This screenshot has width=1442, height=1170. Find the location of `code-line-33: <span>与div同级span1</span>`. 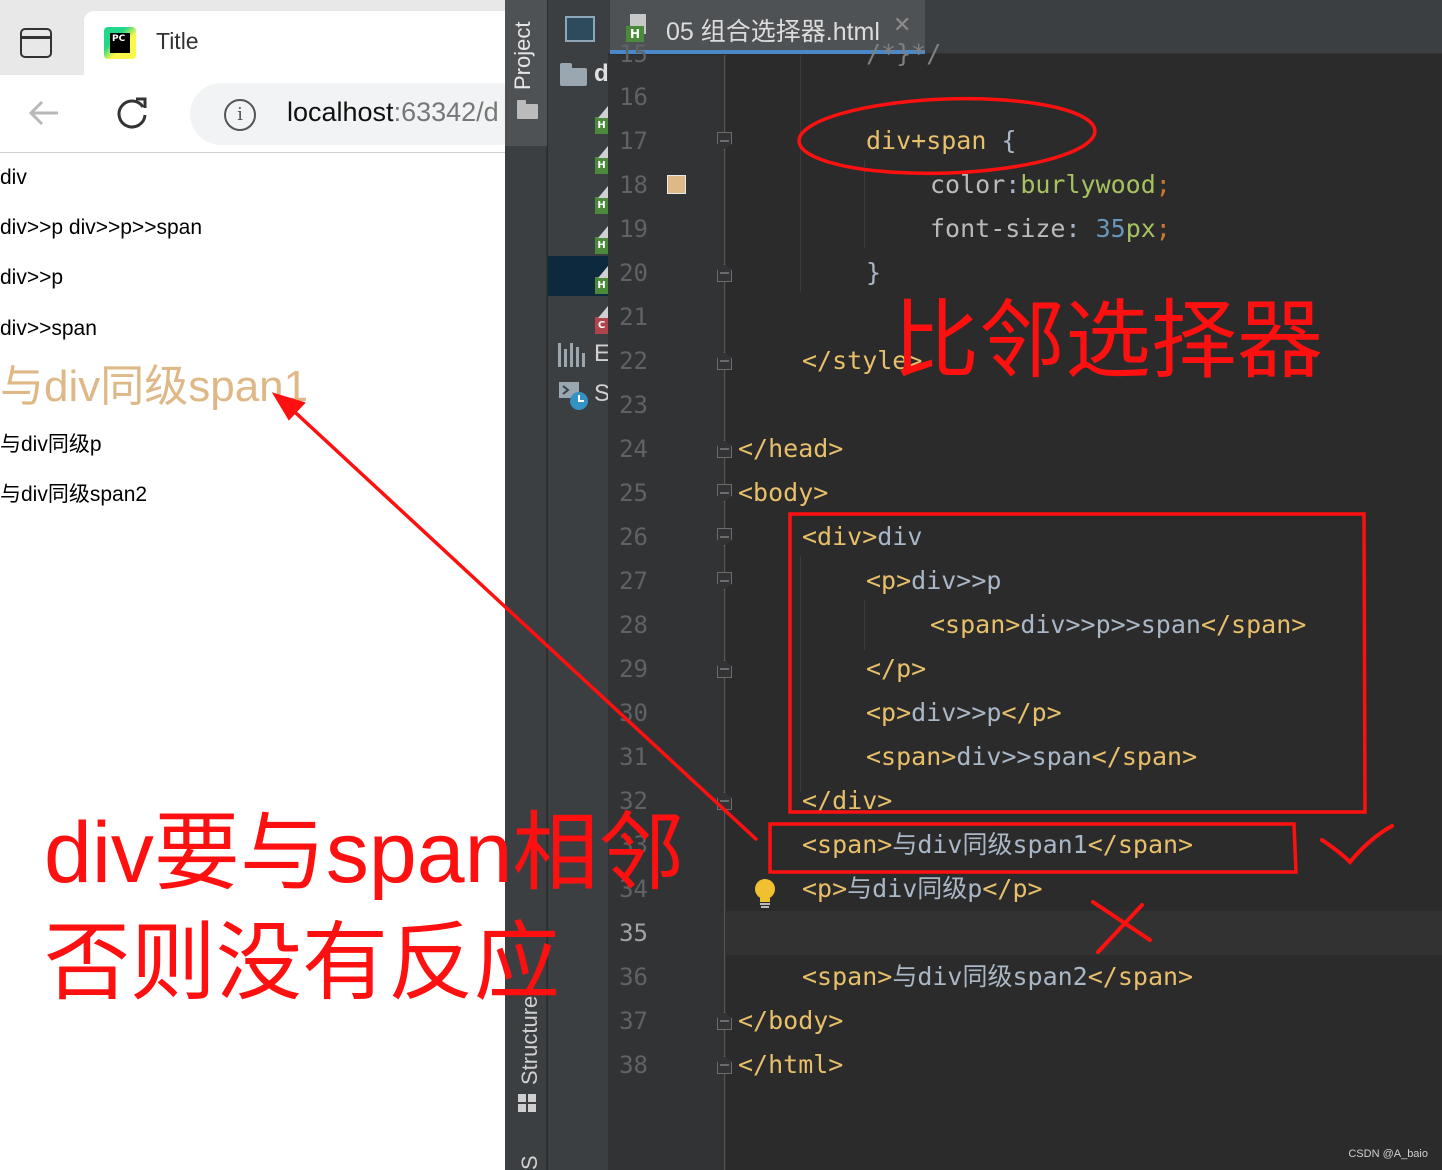

code-line-33: <span>与div同级span1</span> is located at coordinates (997, 845).